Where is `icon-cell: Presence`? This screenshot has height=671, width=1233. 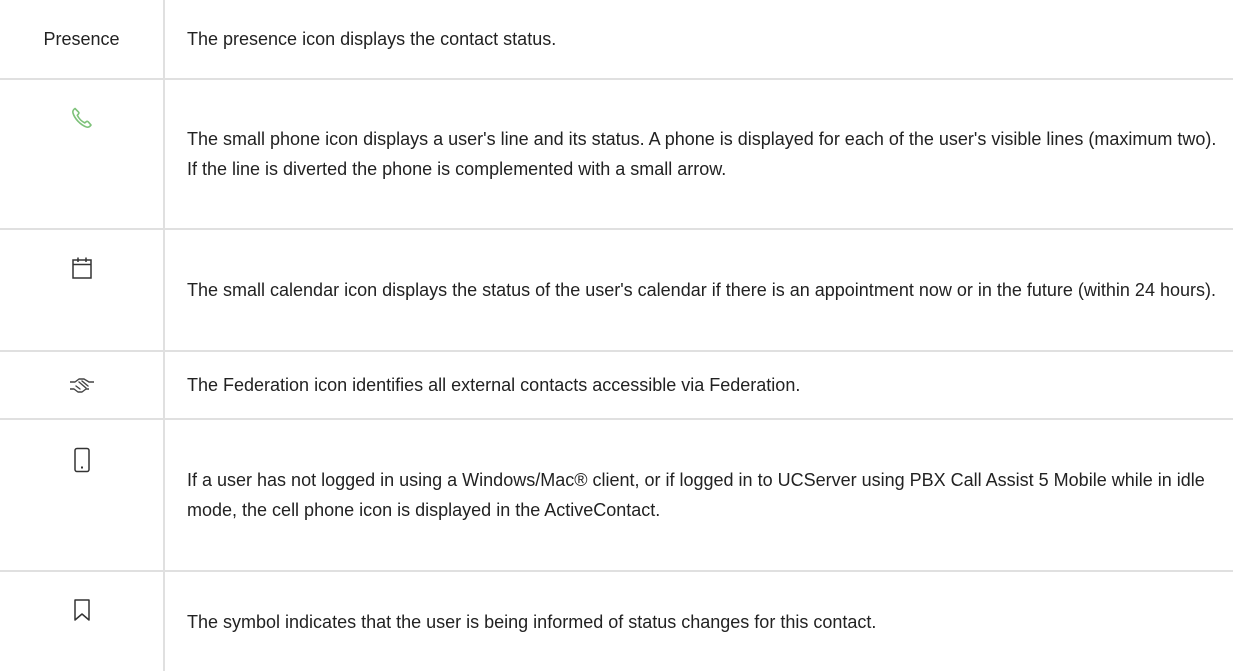 icon-cell: Presence is located at coordinates (82, 40).